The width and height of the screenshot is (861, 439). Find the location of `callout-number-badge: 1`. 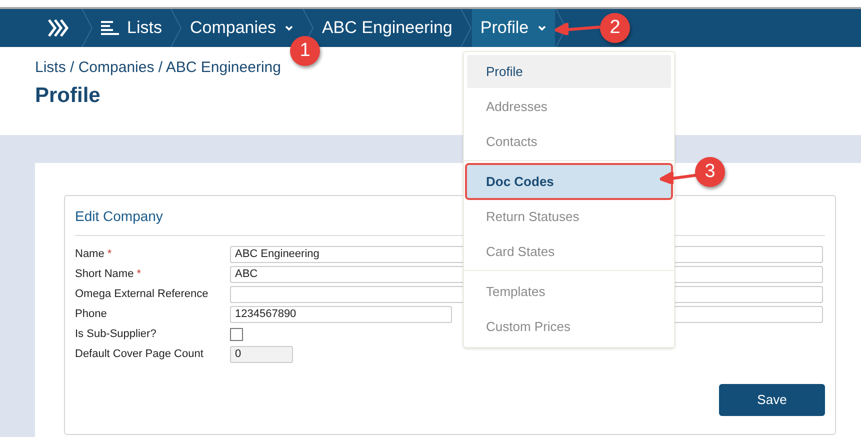

callout-number-badge: 1 is located at coordinates (305, 51).